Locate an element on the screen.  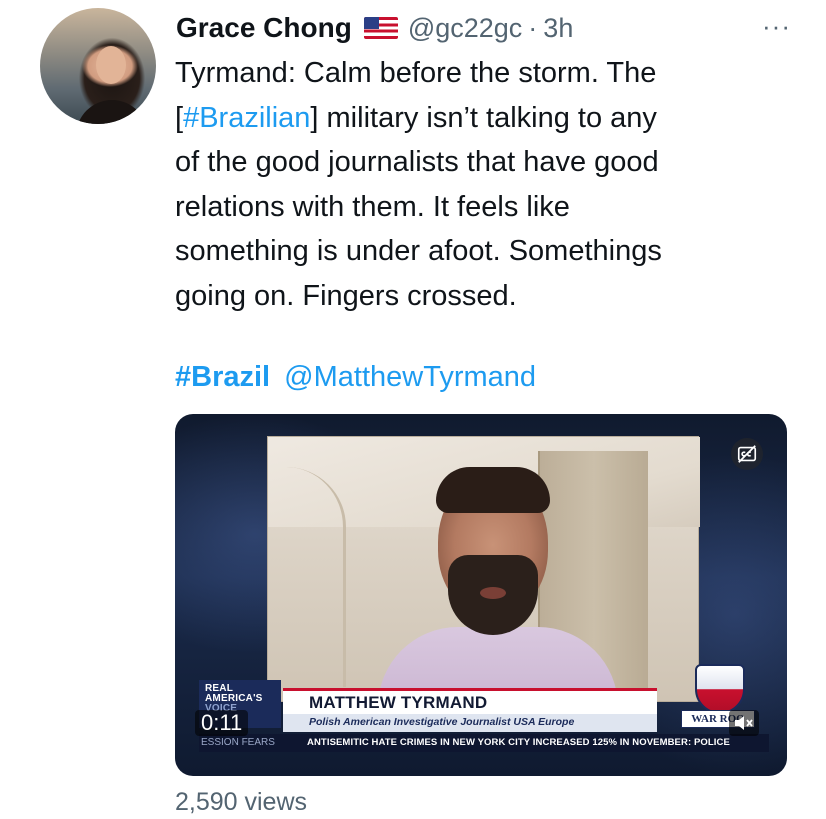
avatar-face is located at coordinates (111, 65).